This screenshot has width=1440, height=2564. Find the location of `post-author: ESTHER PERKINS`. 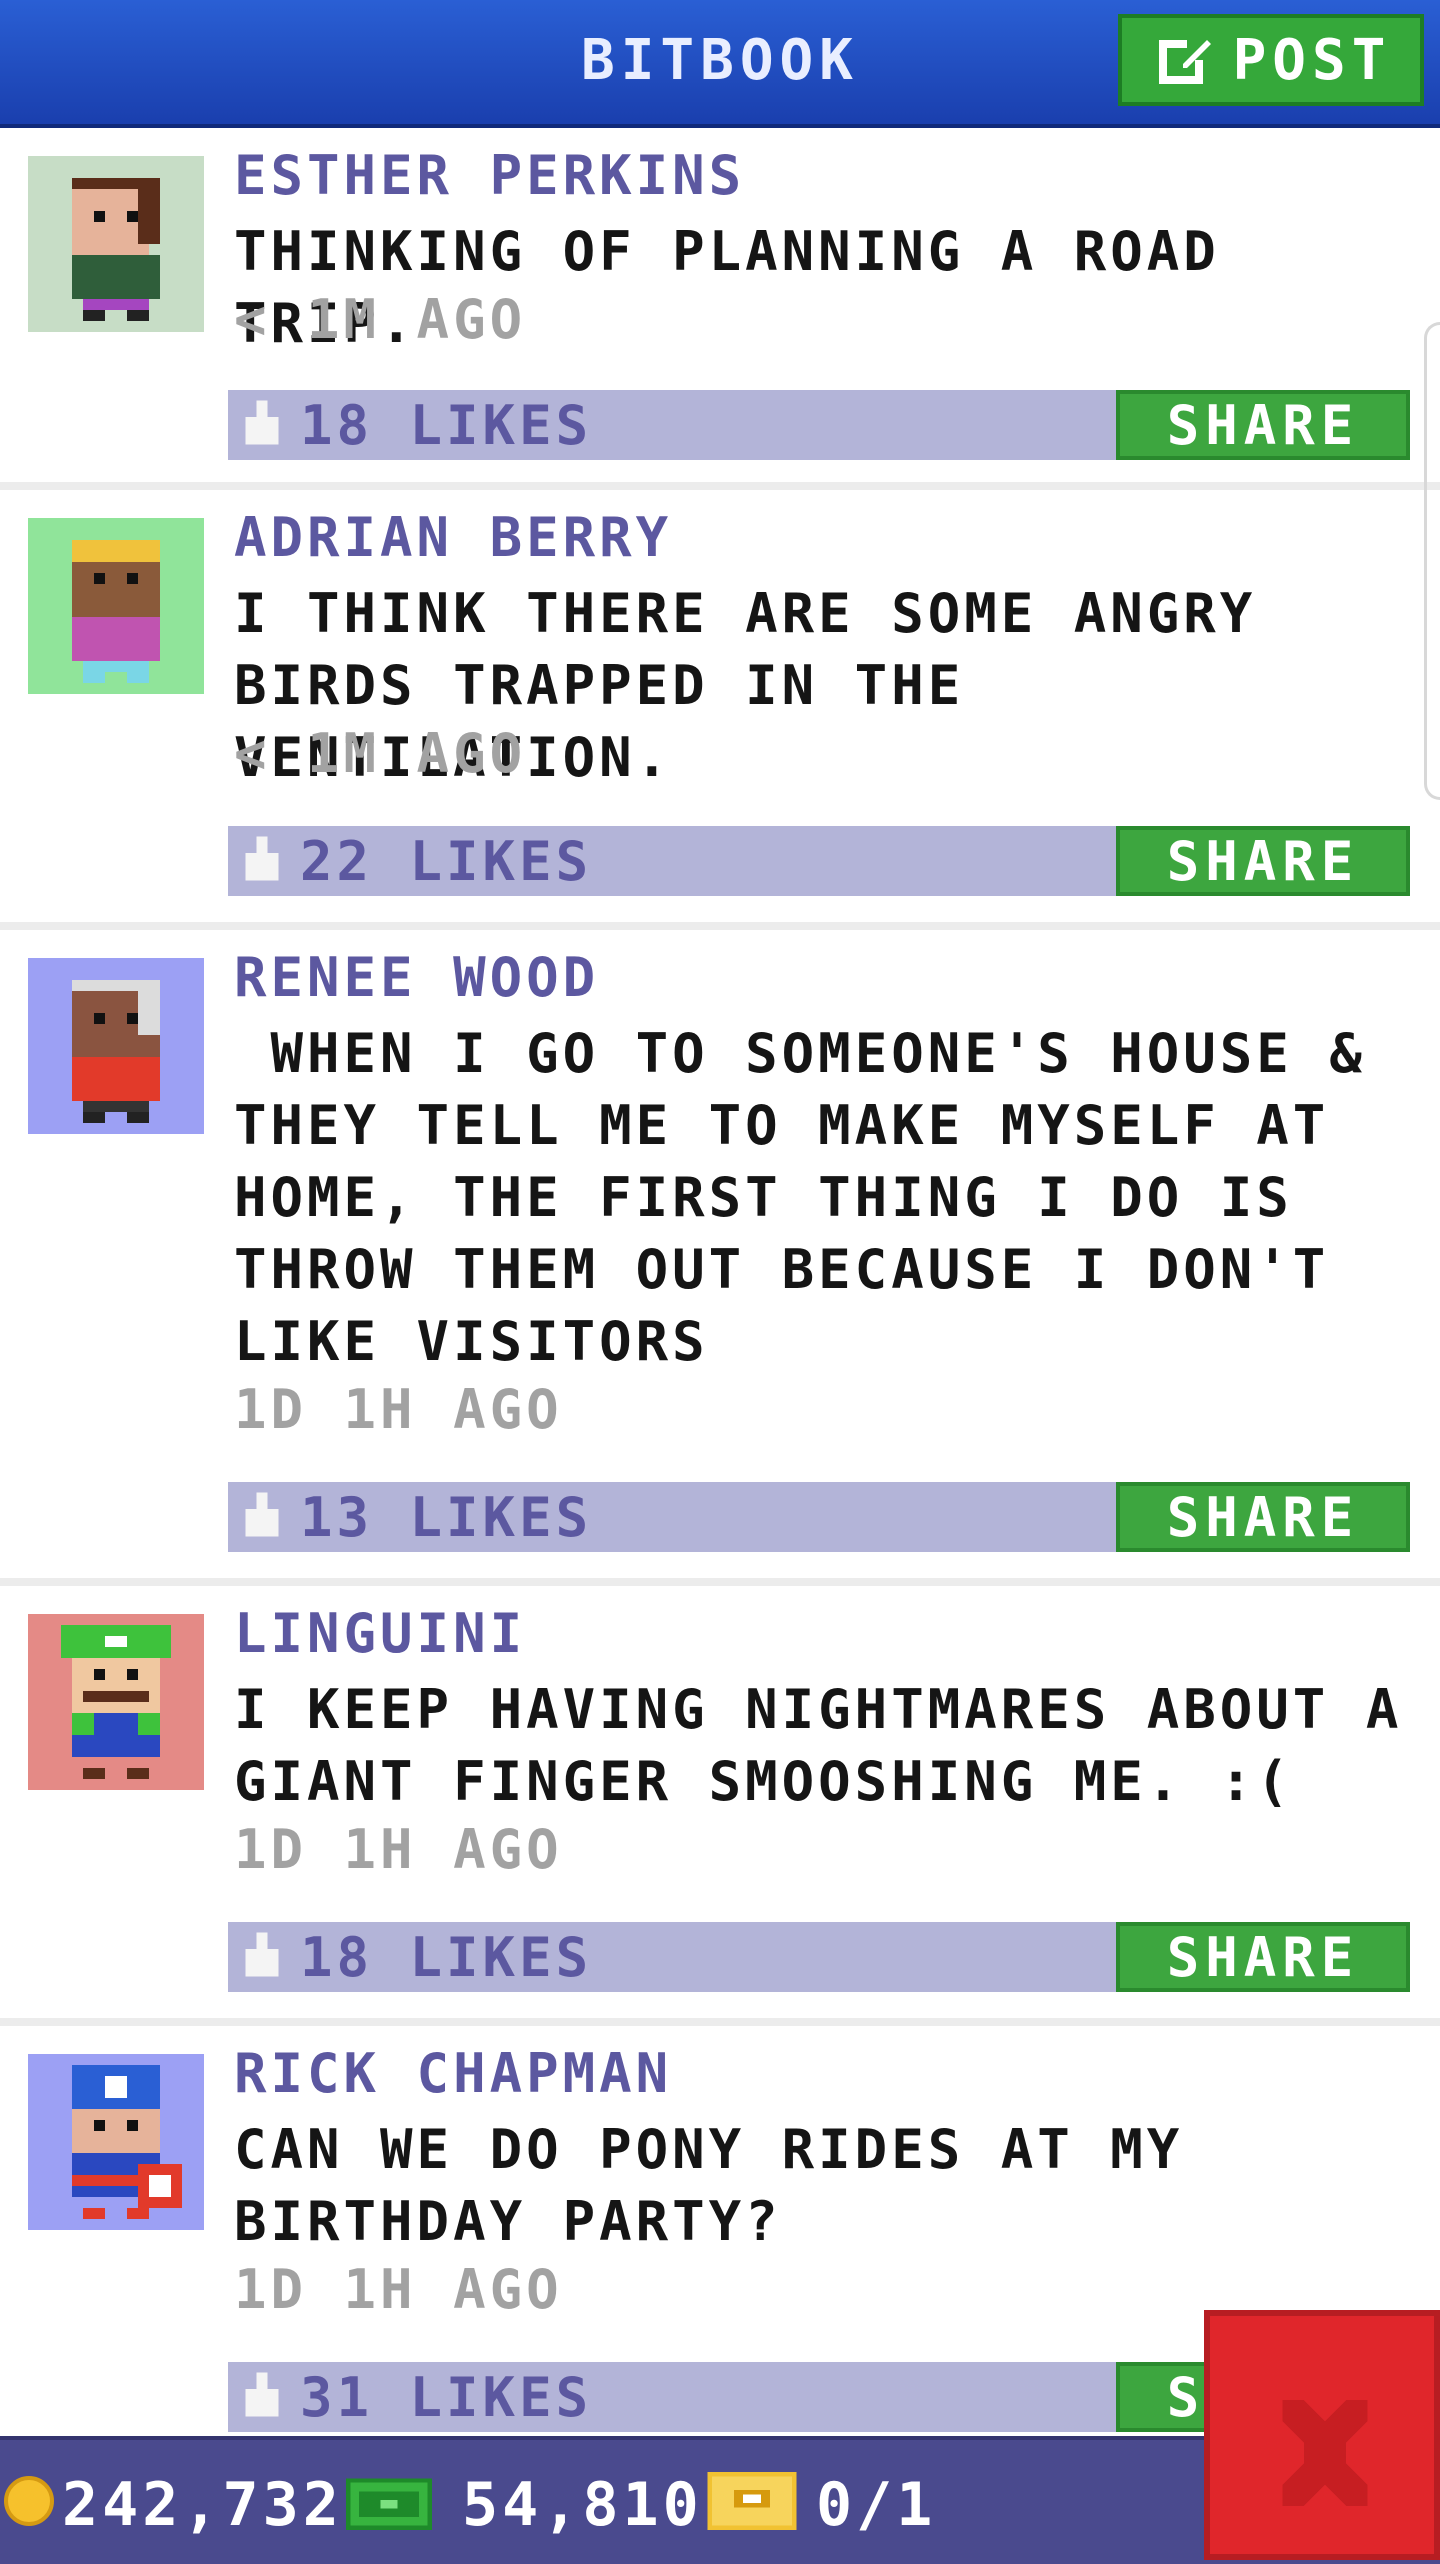

post-author: ESTHER PERKINS is located at coordinates (490, 175).